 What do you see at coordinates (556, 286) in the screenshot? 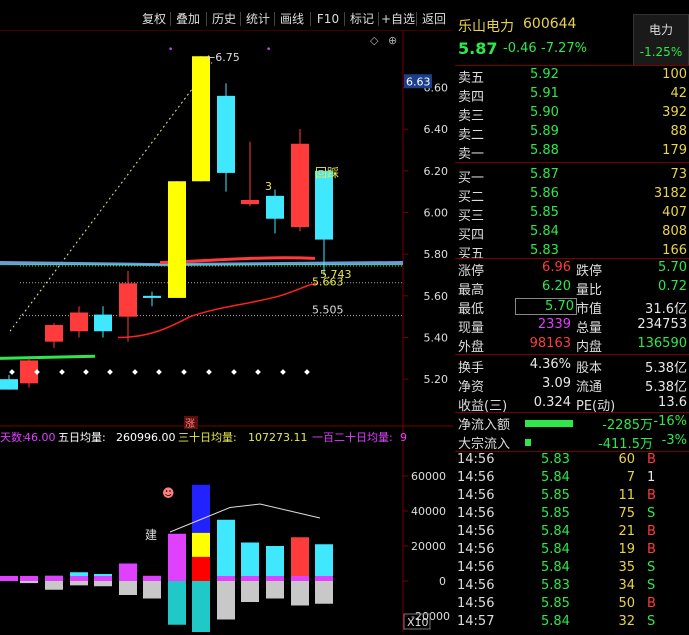
I see `stat-value: 6.20` at bounding box center [556, 286].